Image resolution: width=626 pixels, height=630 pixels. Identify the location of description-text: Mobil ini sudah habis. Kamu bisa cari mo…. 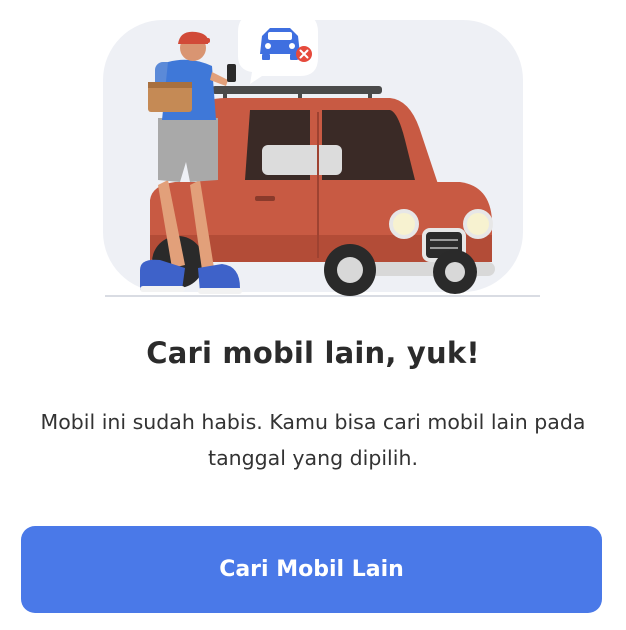
(313, 440).